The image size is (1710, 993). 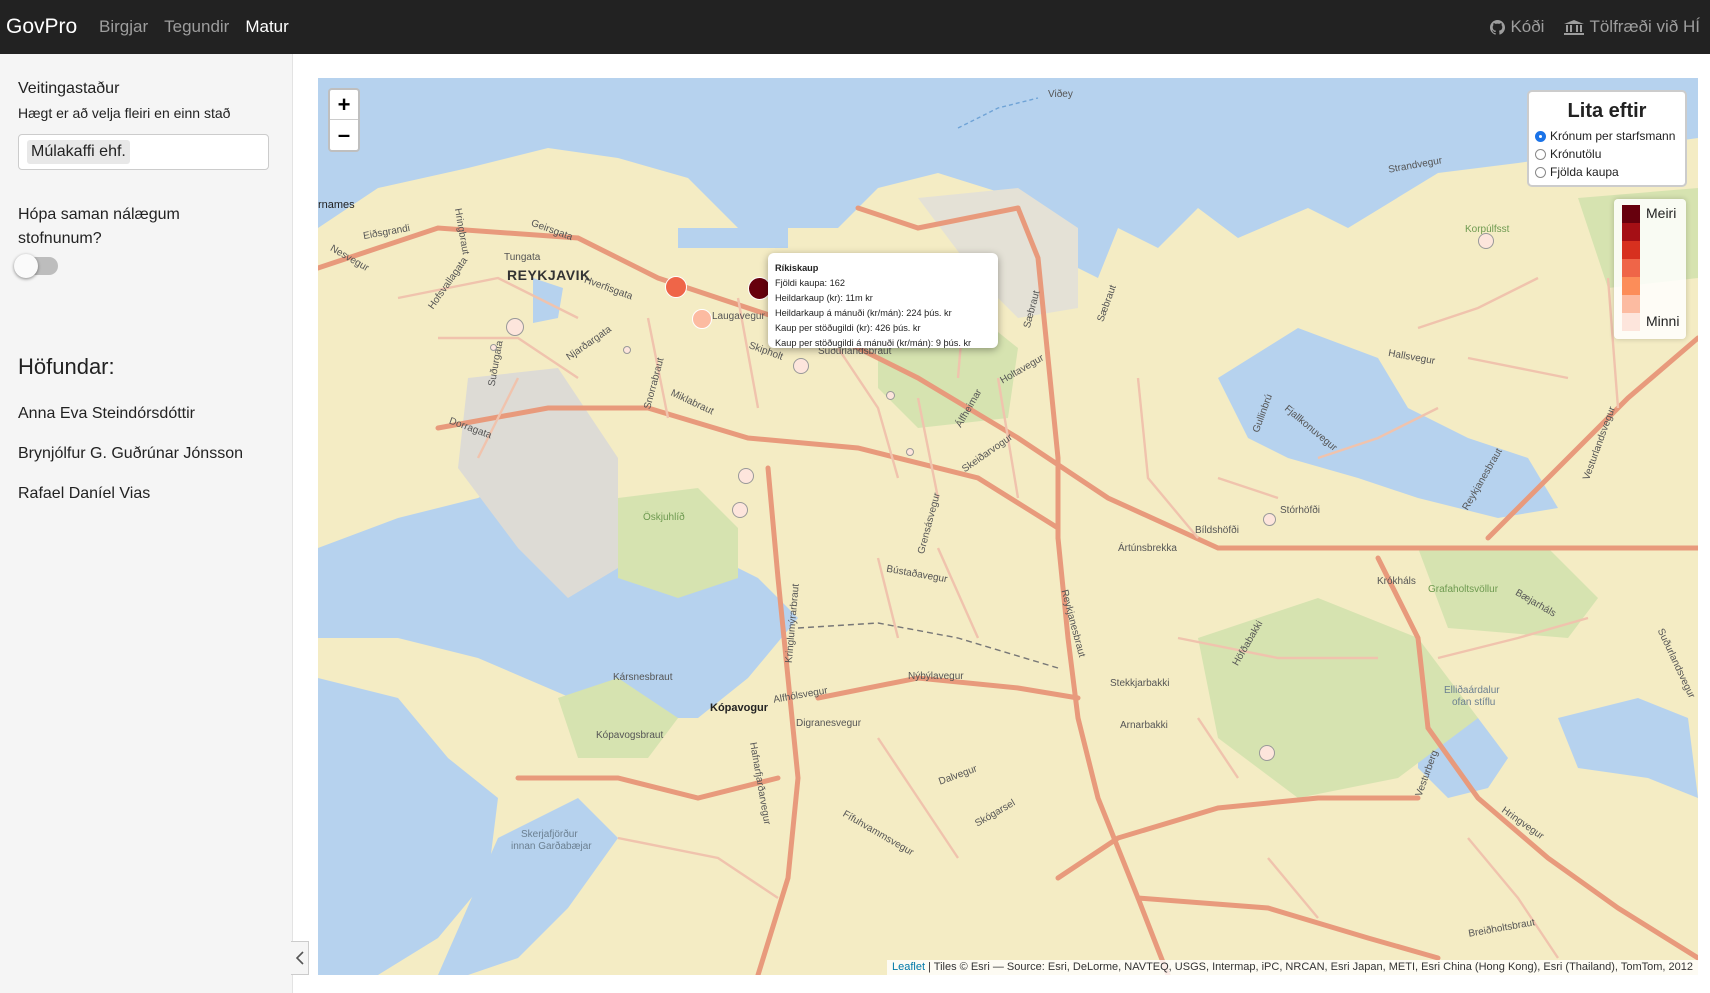 I want to click on map-label-videy: Viðey, so click(x=1060, y=94).